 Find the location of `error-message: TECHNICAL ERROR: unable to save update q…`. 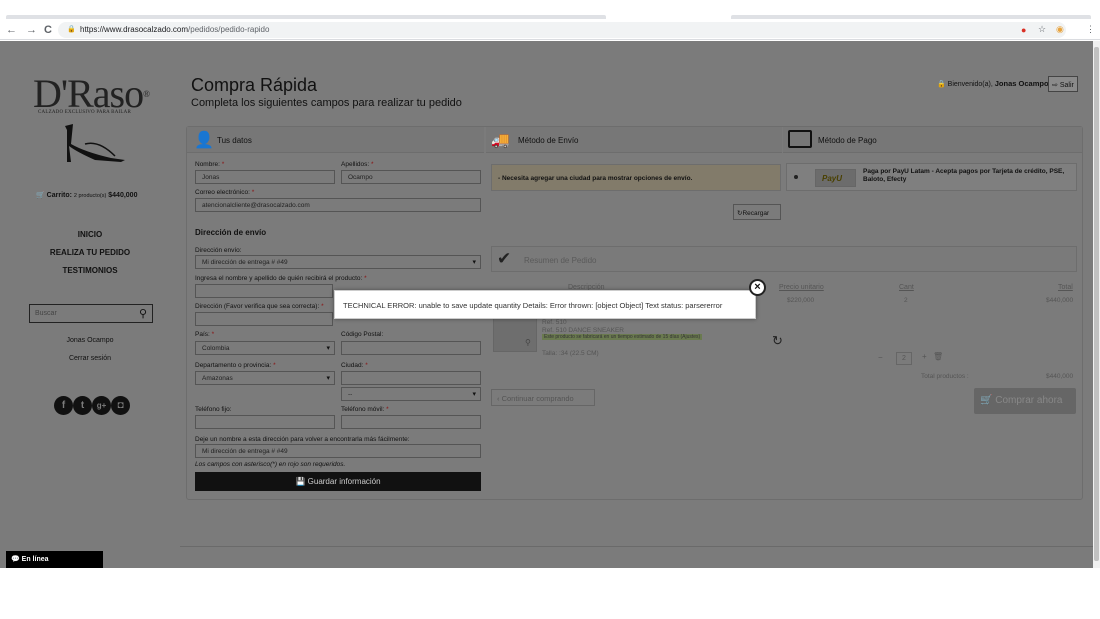

error-message: TECHNICAL ERROR: unable to save update q… is located at coordinates (533, 305).